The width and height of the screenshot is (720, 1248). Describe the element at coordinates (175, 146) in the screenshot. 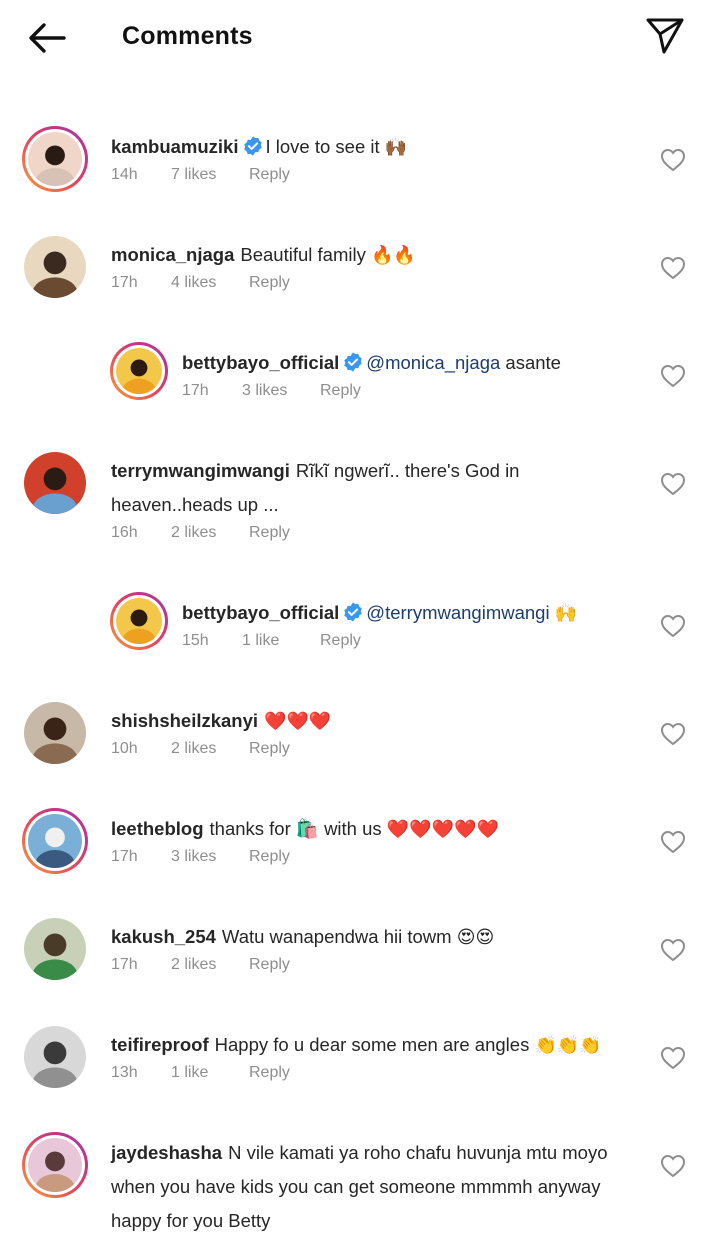

I see `comment-username: kambuamuziki` at that location.